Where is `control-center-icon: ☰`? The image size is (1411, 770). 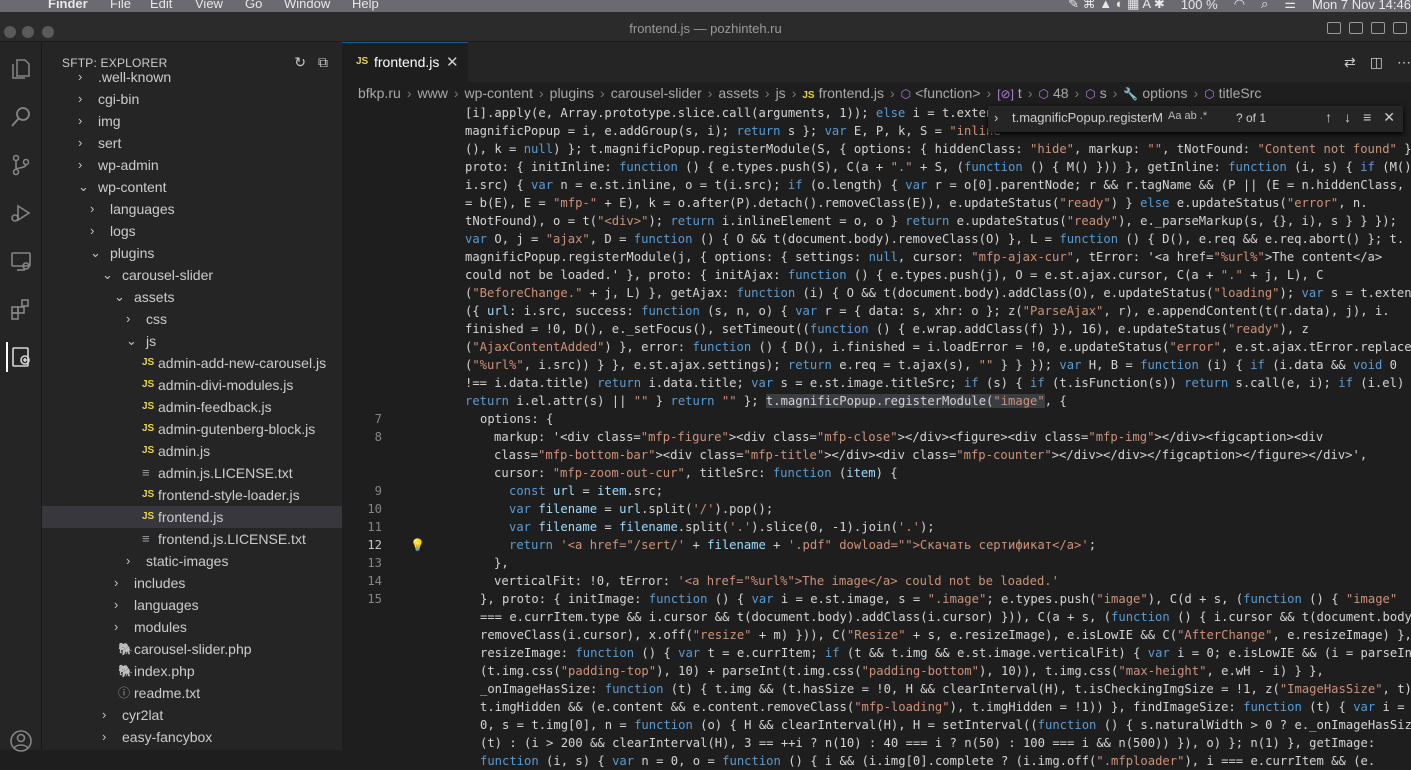 control-center-icon: ☰ is located at coordinates (1290, 6).